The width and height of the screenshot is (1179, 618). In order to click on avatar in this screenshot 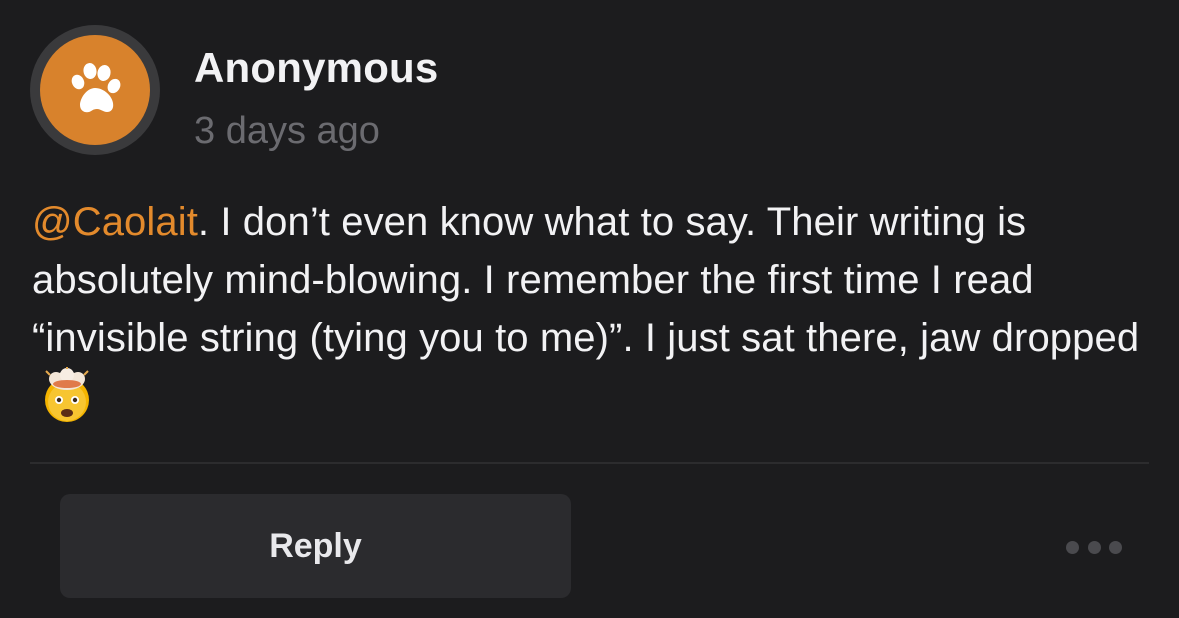, I will do `click(95, 90)`.